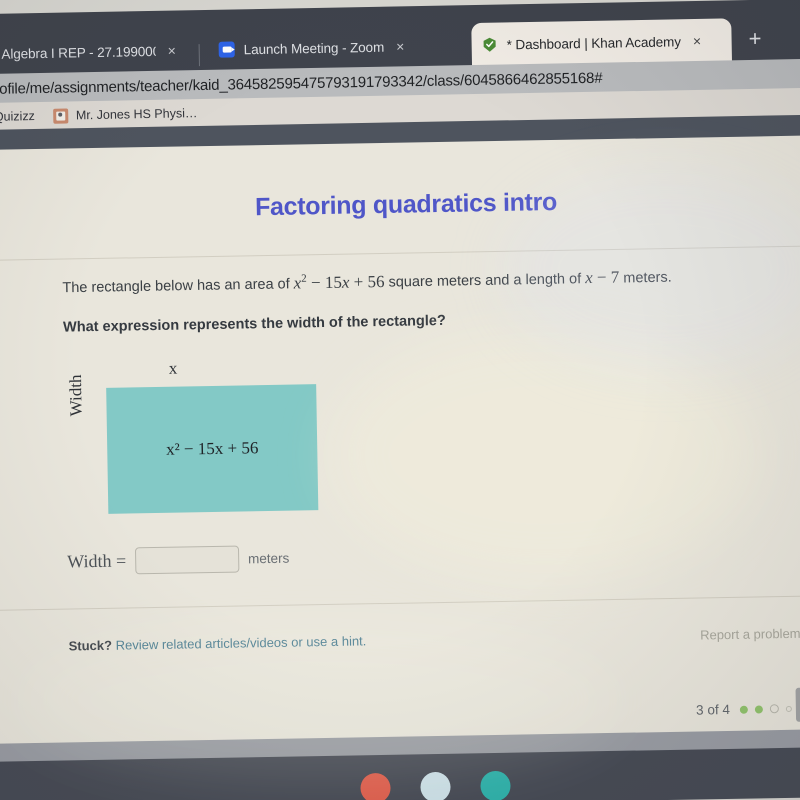 This screenshot has height=800, width=800. Describe the element at coordinates (400, 603) in the screenshot. I see `divider-bottom` at that location.